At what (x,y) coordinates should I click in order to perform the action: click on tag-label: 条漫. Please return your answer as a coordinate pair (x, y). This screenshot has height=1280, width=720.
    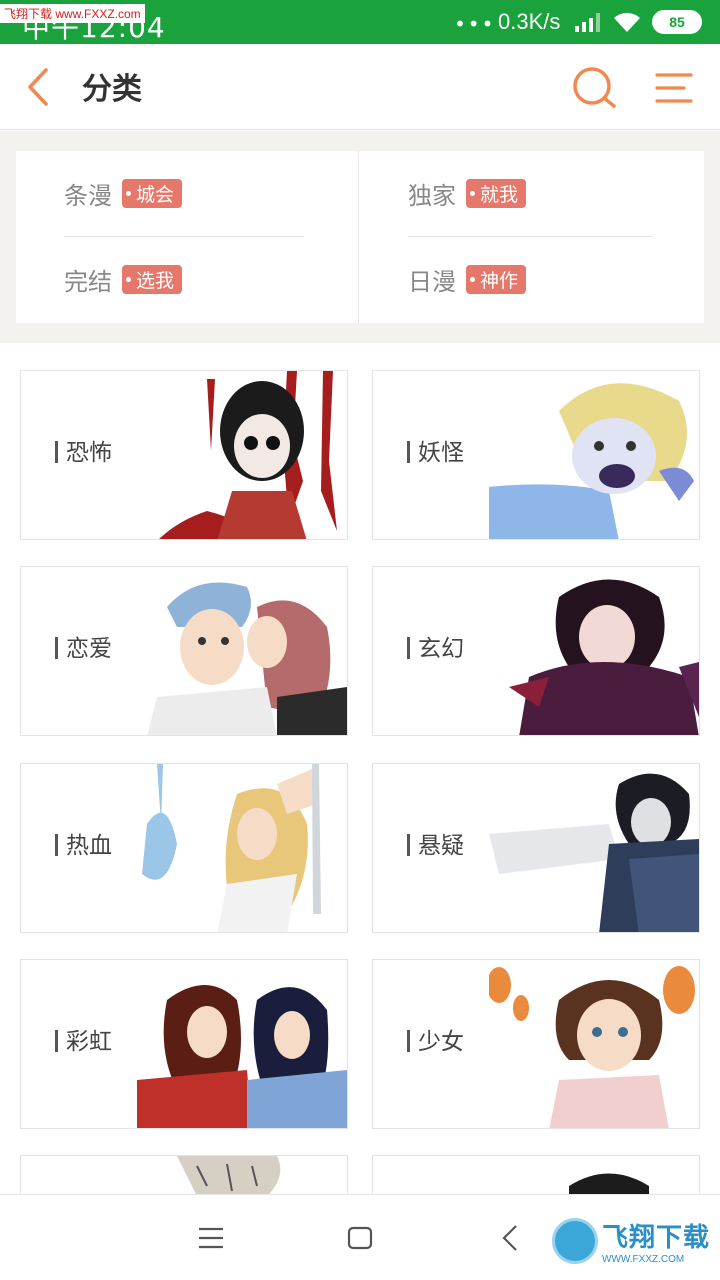
    Looking at the image, I should click on (88, 195).